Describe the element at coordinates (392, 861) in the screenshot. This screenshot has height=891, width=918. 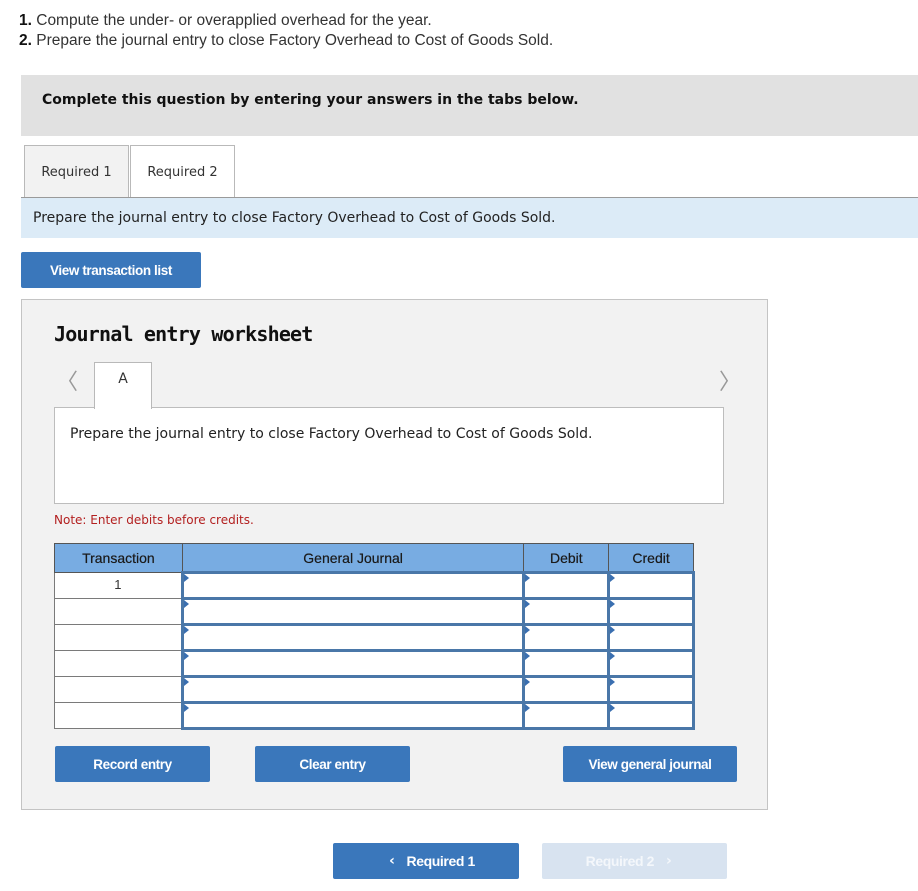
I see `chevron-left-icon: ‹` at that location.